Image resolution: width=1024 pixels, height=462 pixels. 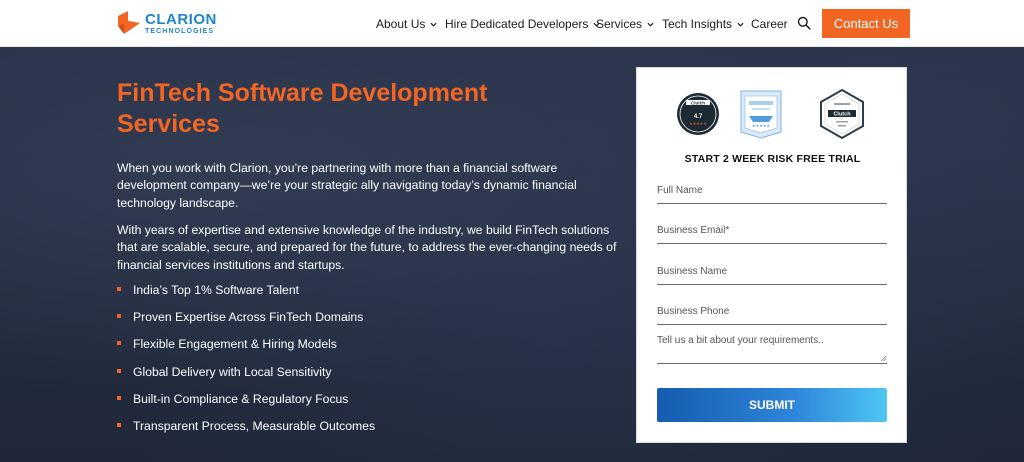 I want to click on requirements-field, so click(x=772, y=349).